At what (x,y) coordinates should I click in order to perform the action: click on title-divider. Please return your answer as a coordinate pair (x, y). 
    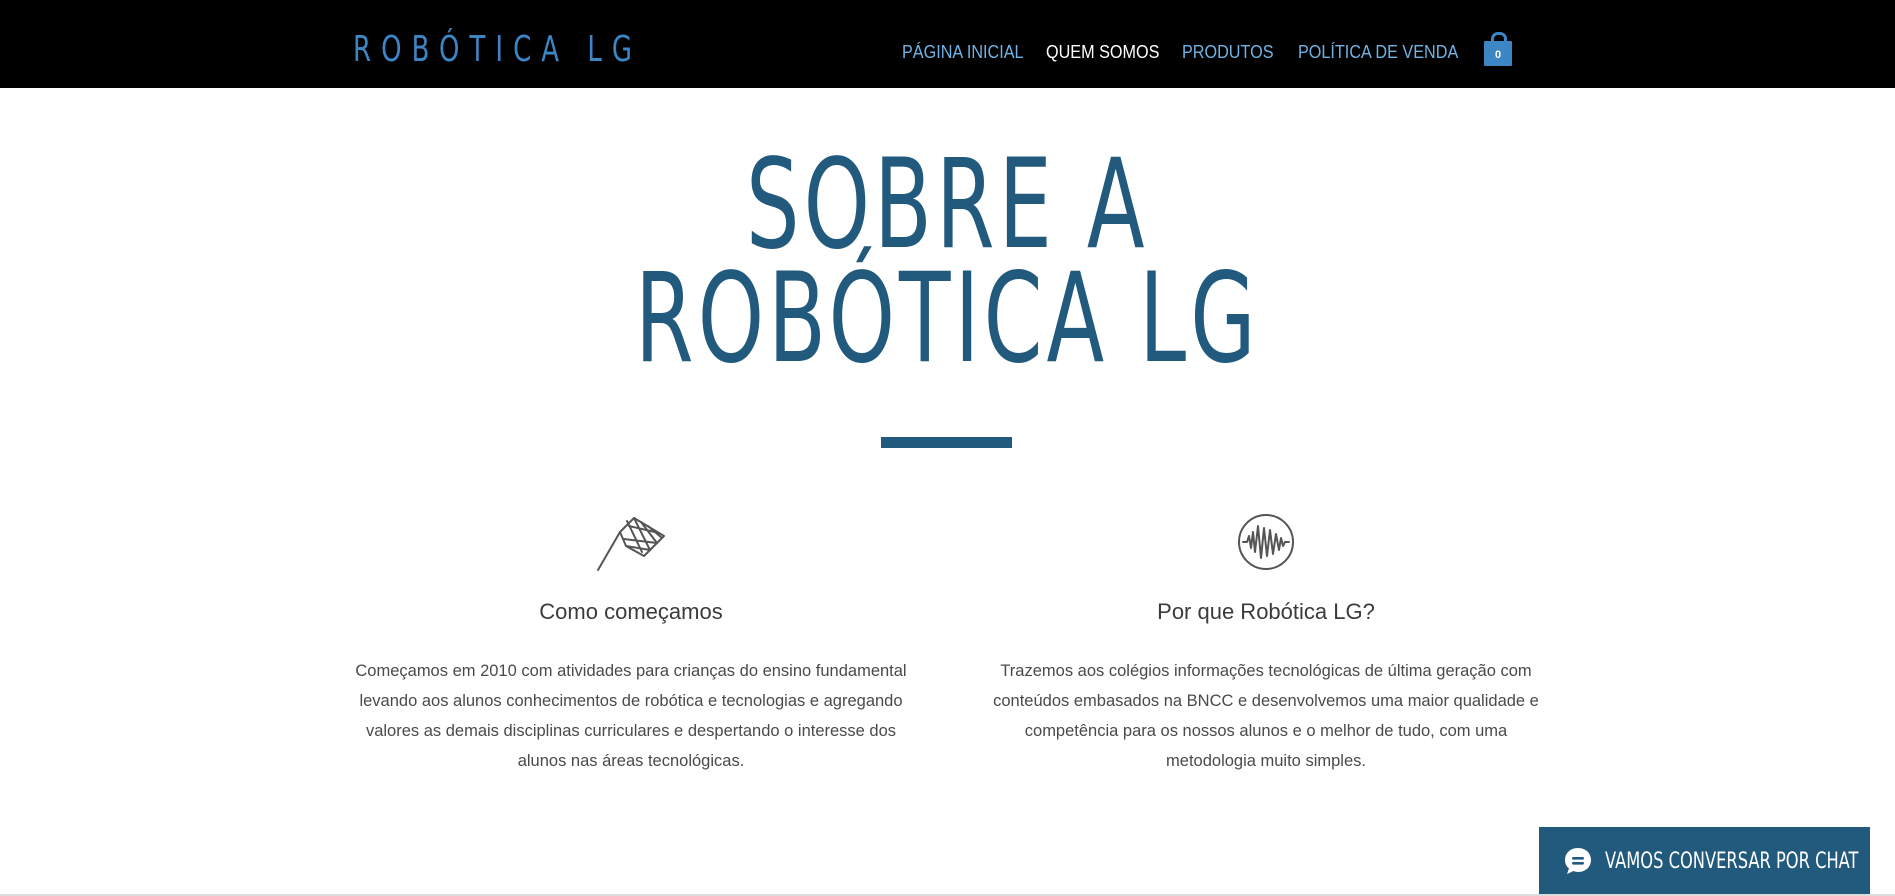
    Looking at the image, I should click on (946, 442).